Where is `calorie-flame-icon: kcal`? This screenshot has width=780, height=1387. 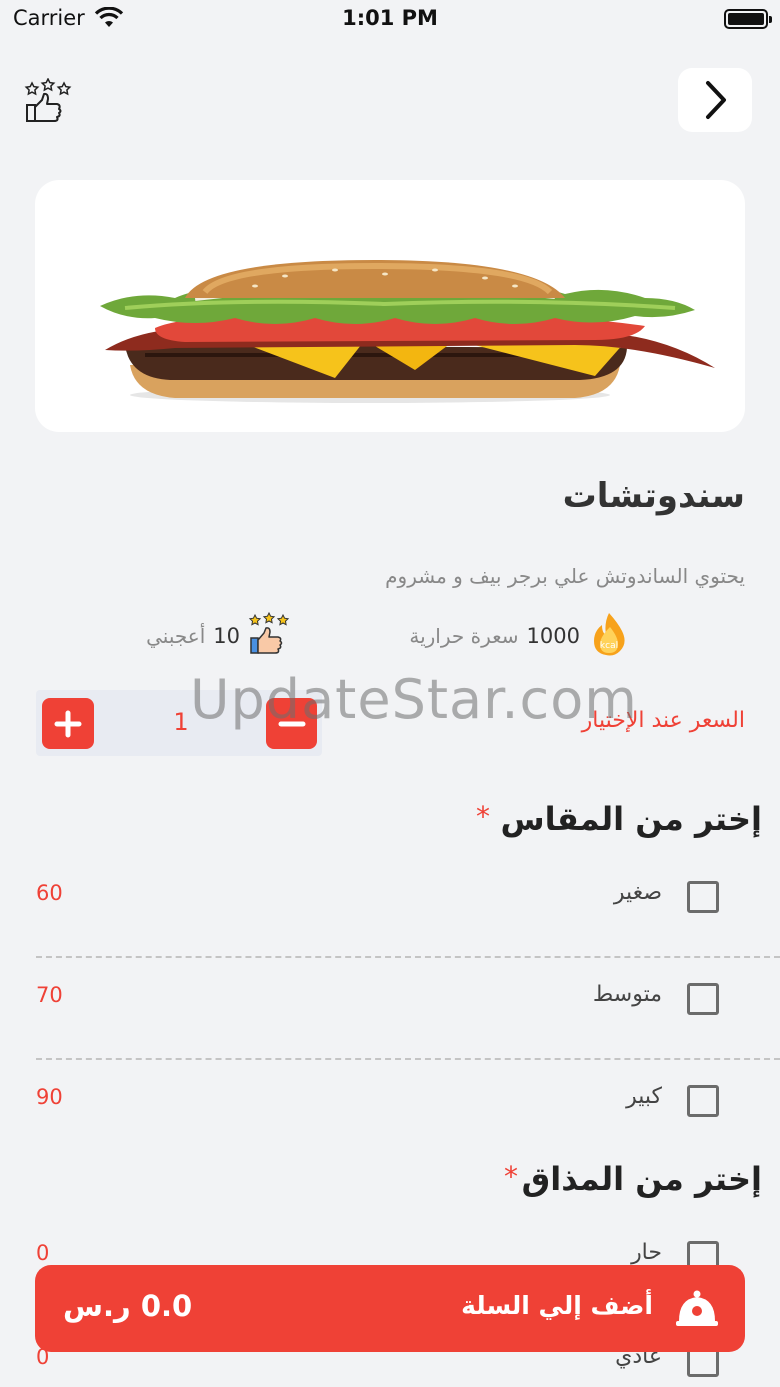 calorie-flame-icon: kcal is located at coordinates (609, 636).